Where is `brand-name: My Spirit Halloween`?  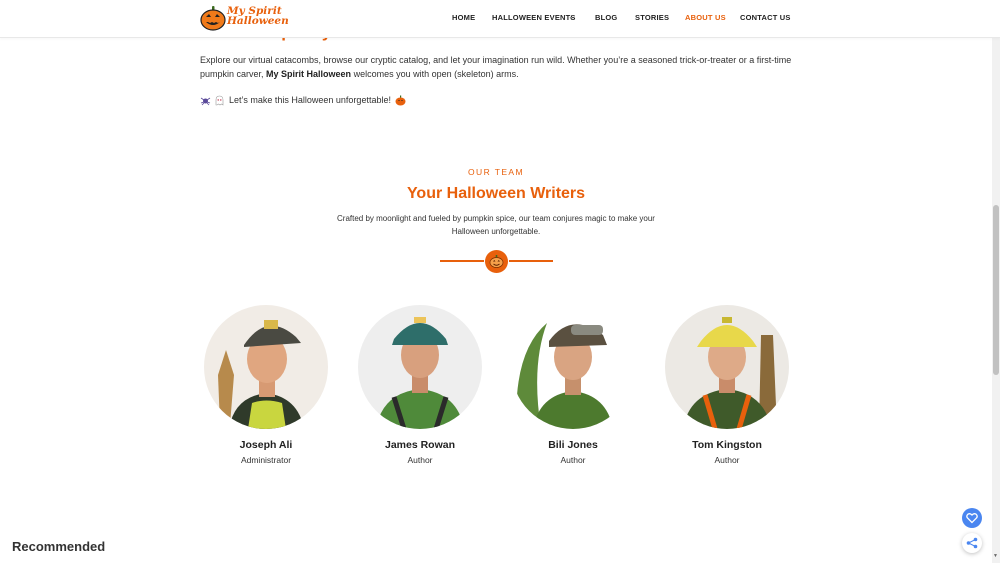
brand-name: My Spirit Halloween is located at coordinates (309, 74).